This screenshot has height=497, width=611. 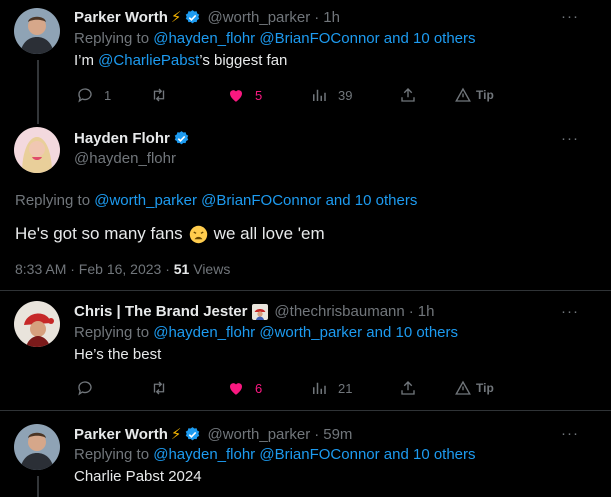 What do you see at coordinates (94, 269) in the screenshot?
I see `timestamp: 8:33 AM · Feb 16, 2023 ·` at bounding box center [94, 269].